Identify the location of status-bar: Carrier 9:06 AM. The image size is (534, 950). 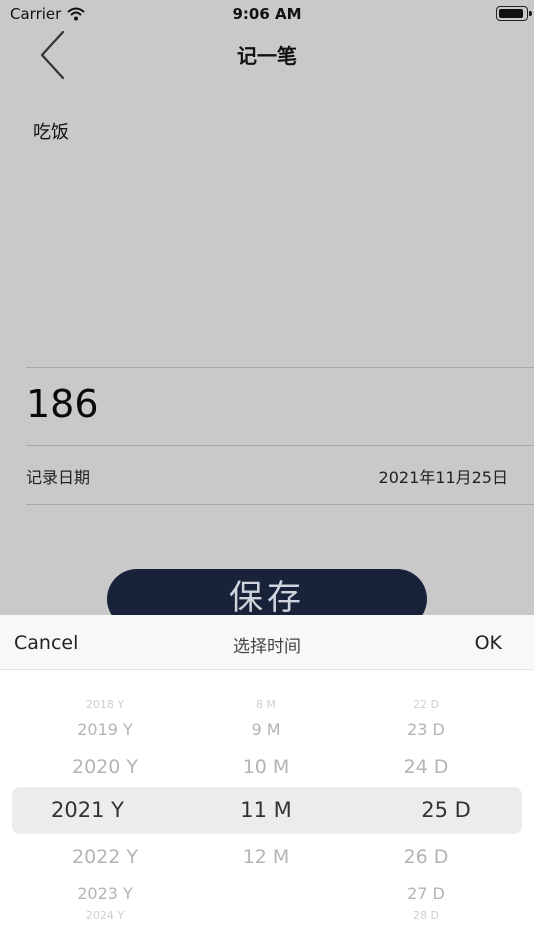
(267, 14).